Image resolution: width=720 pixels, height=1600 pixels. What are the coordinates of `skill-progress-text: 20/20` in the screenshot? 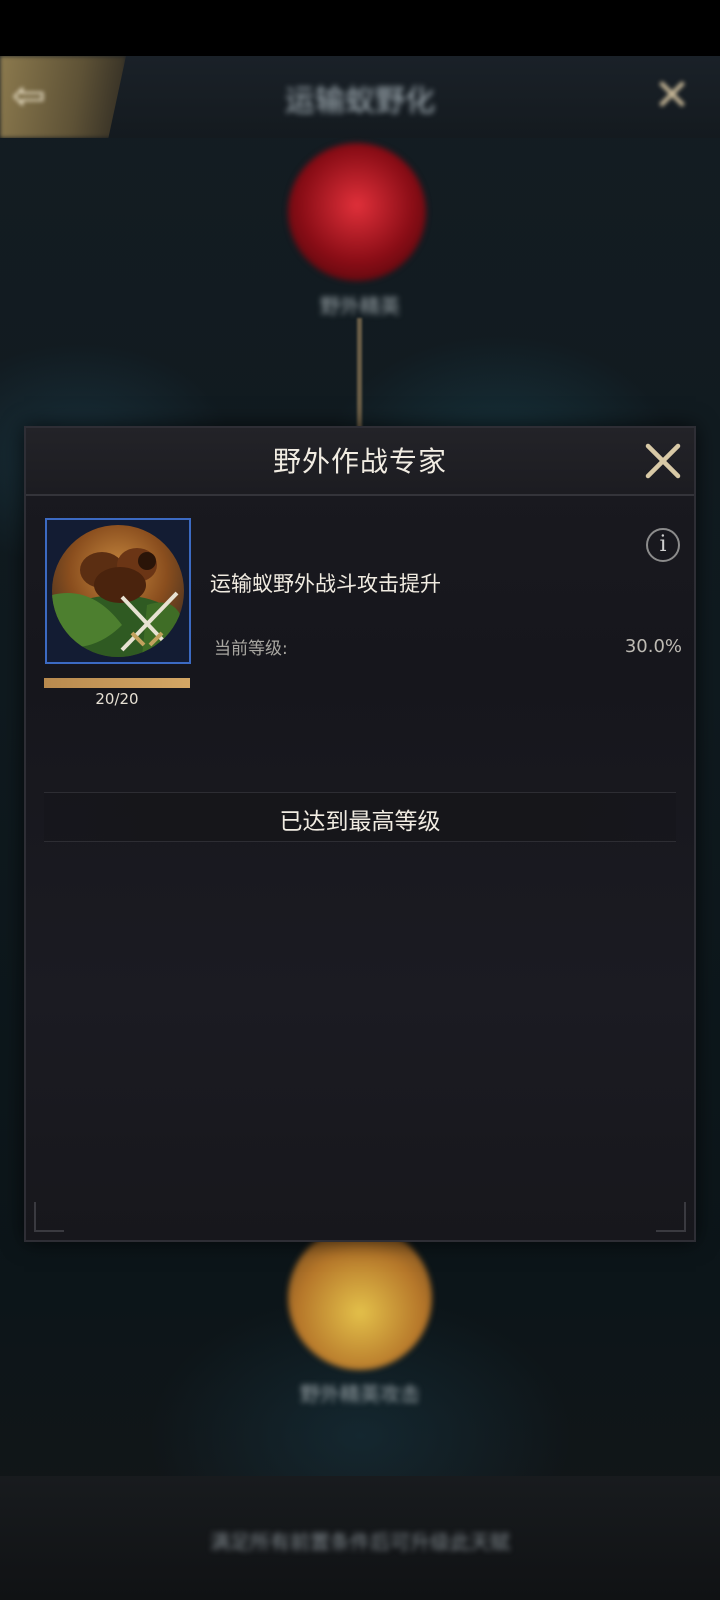 It's located at (117, 699).